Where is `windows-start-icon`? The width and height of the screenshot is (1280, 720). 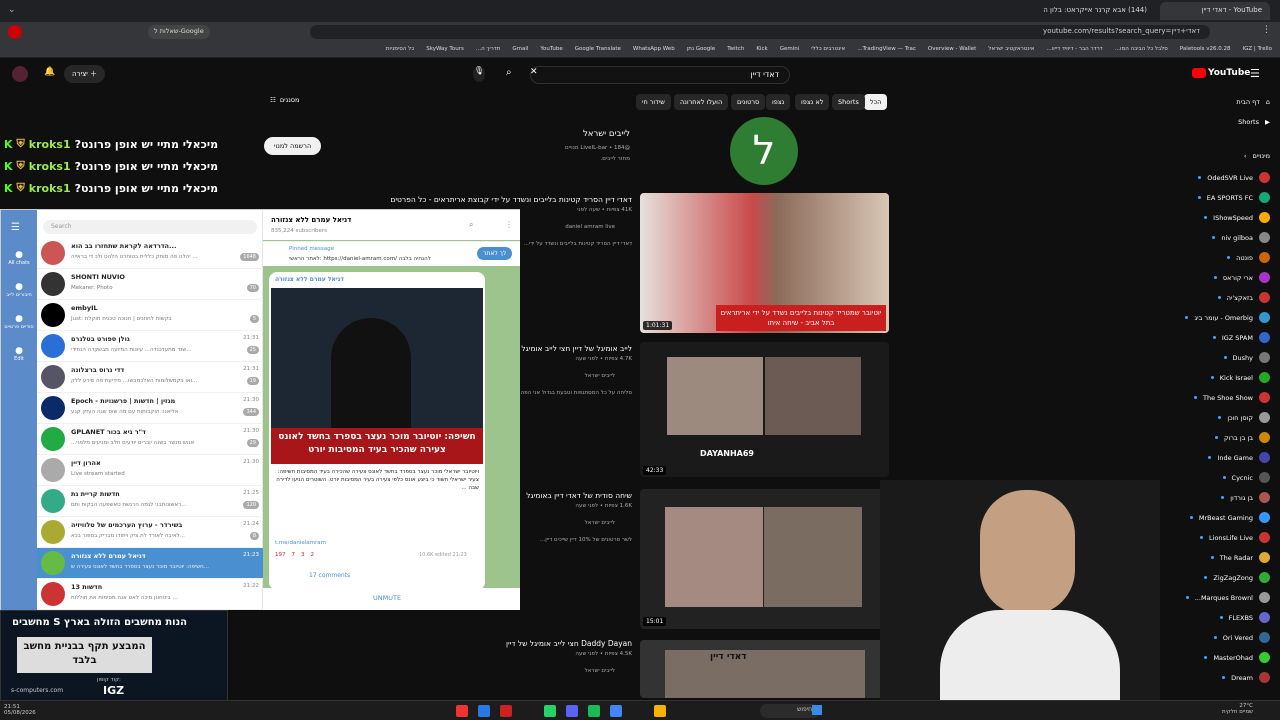
windows-start-icon is located at coordinates (817, 710).